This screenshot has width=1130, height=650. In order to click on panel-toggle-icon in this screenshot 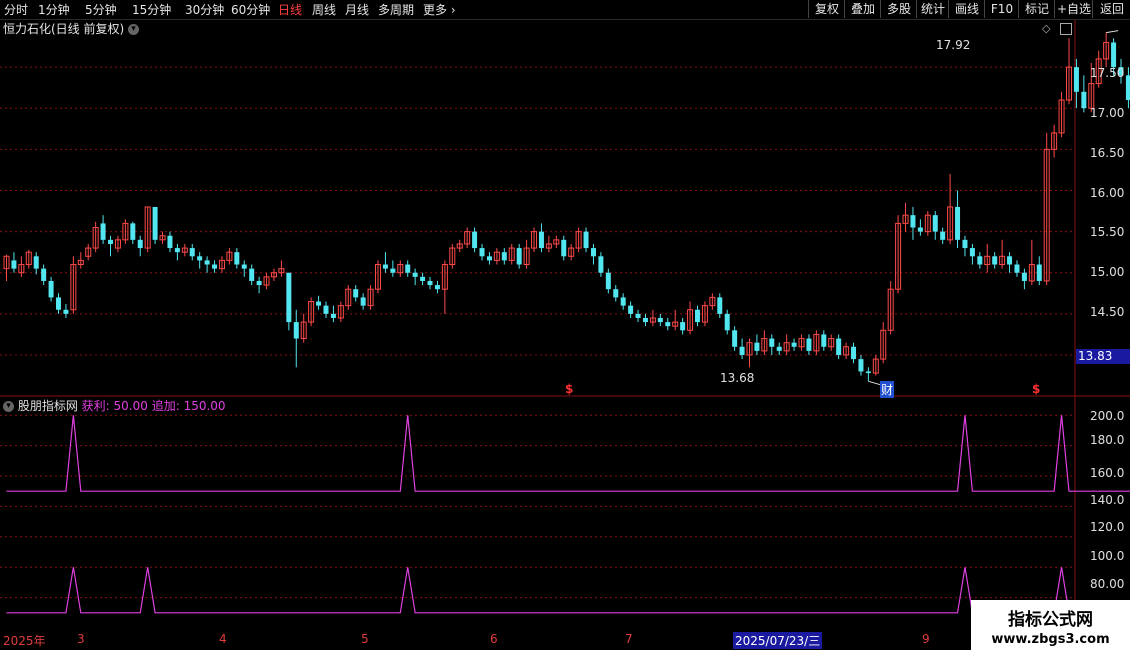, I will do `click(1066, 29)`.